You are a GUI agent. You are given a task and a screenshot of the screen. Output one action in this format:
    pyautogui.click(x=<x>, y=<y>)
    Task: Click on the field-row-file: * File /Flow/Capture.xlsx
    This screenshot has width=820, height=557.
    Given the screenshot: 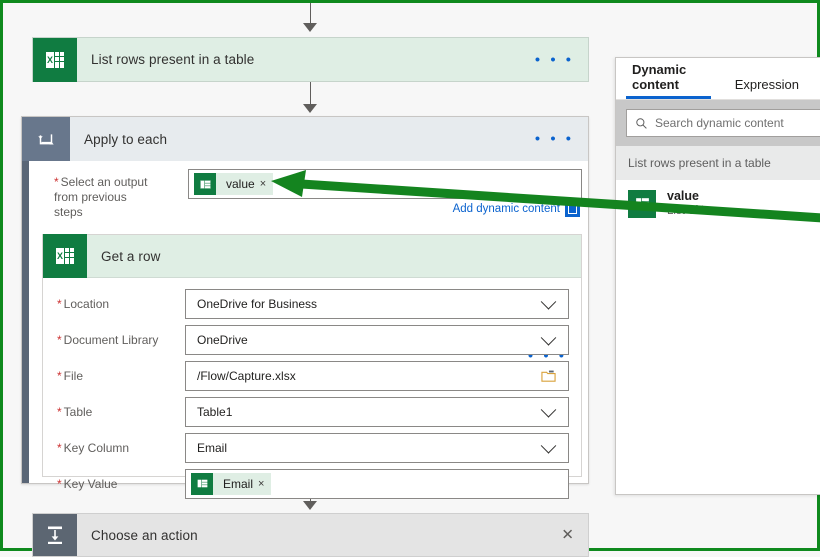 What is the action you would take?
    pyautogui.click(x=312, y=375)
    